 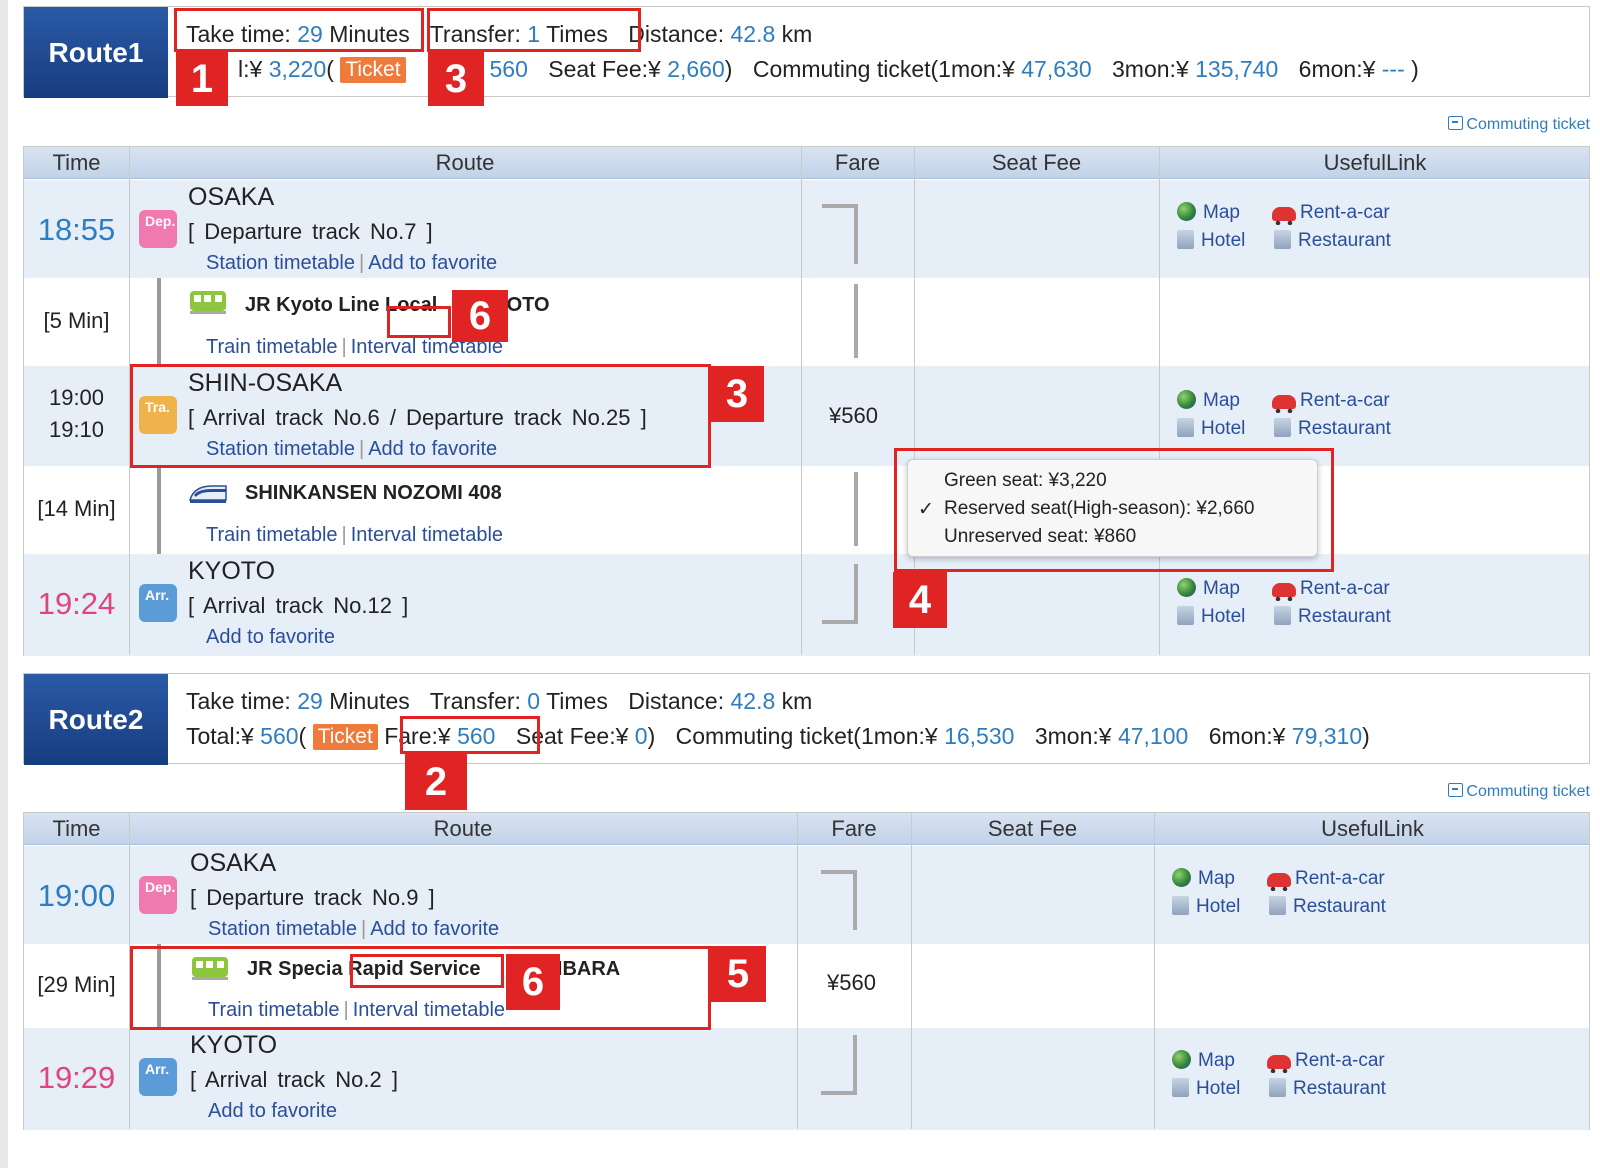 I want to click on restaurant-label: Restaurant, so click(x=1339, y=906).